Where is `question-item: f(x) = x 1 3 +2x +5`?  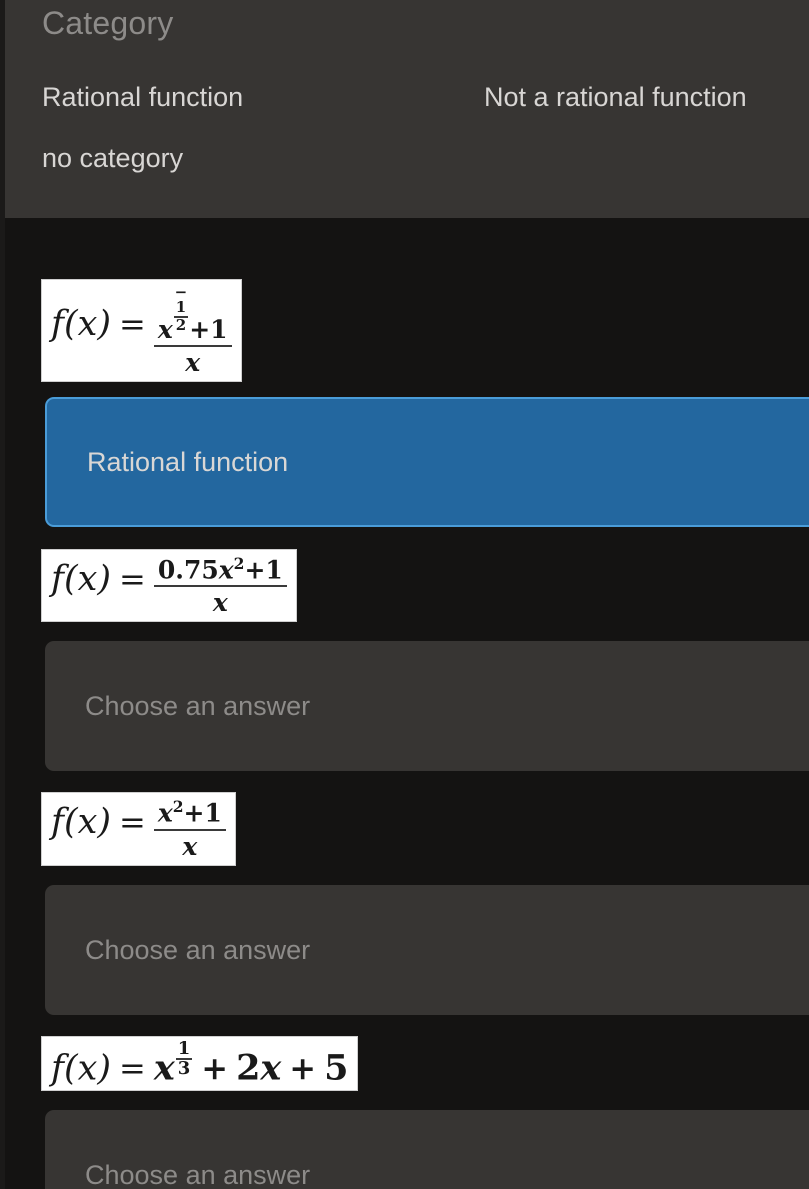 question-item: f(x) = x 1 3 +2x +5 is located at coordinates (407, 1053).